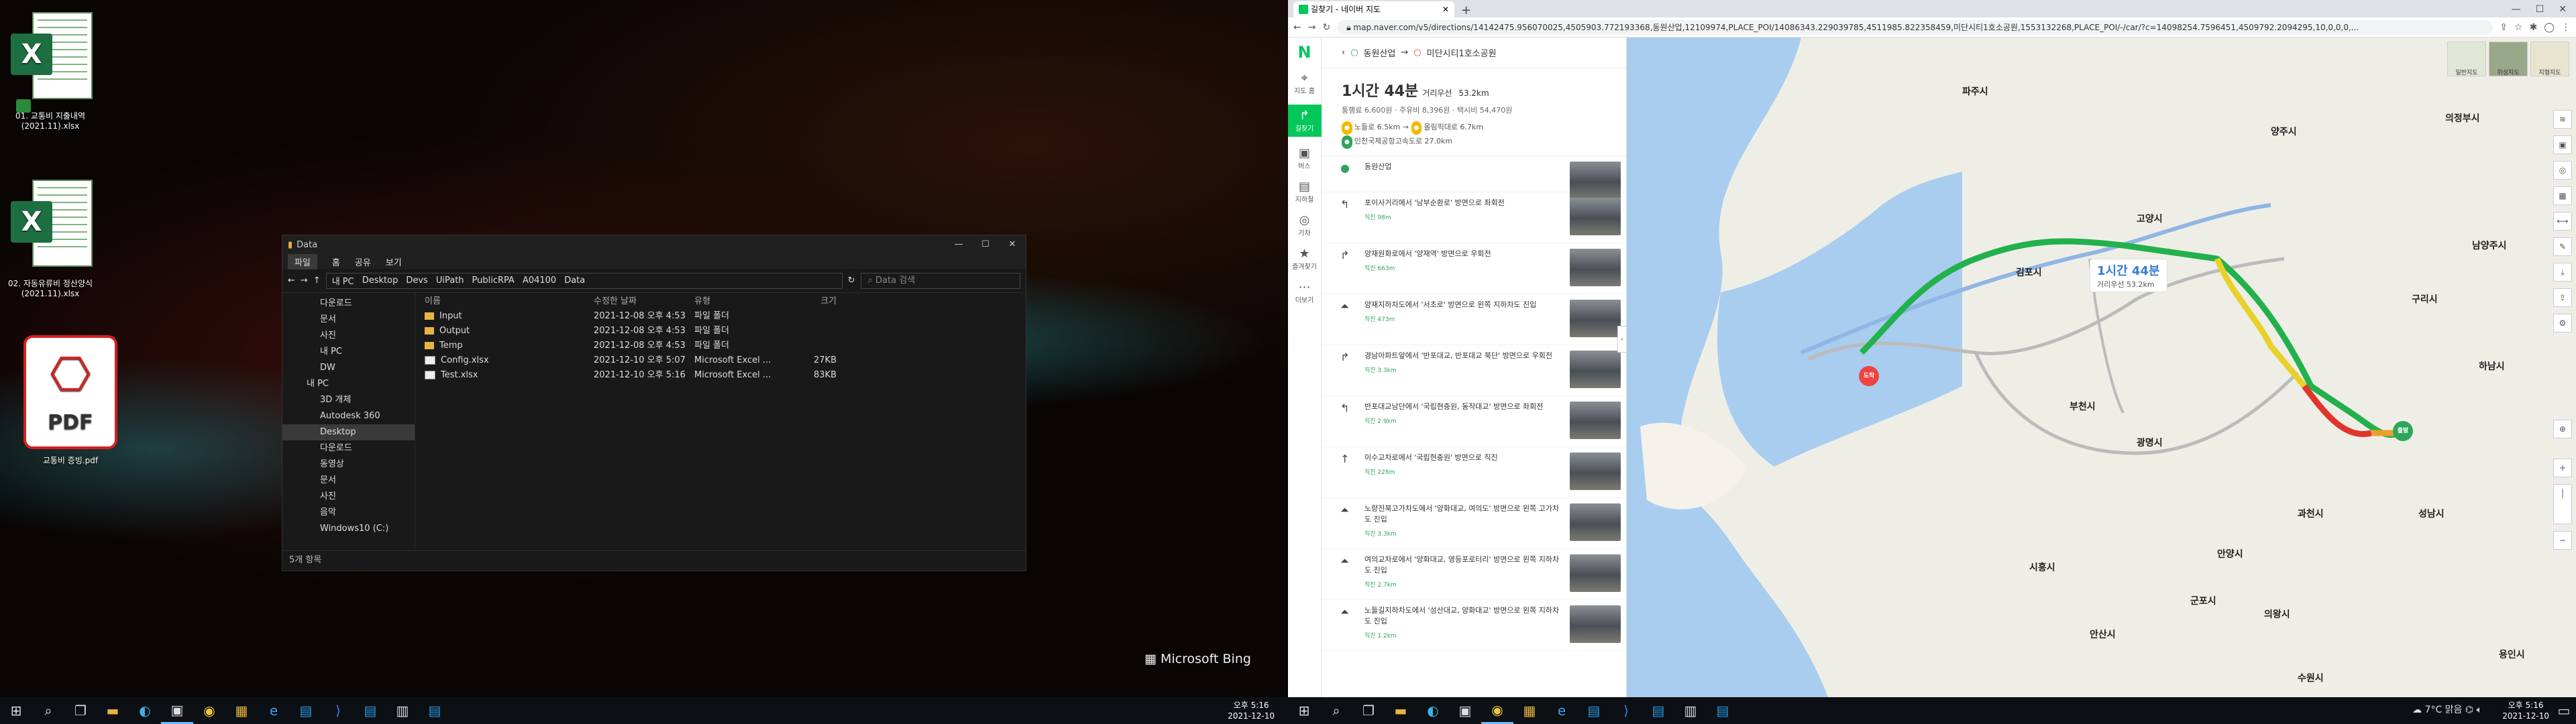 This screenshot has height=724, width=2576. Describe the element at coordinates (348, 497) in the screenshot. I see `nav-item-pictures-2: 사진` at that location.